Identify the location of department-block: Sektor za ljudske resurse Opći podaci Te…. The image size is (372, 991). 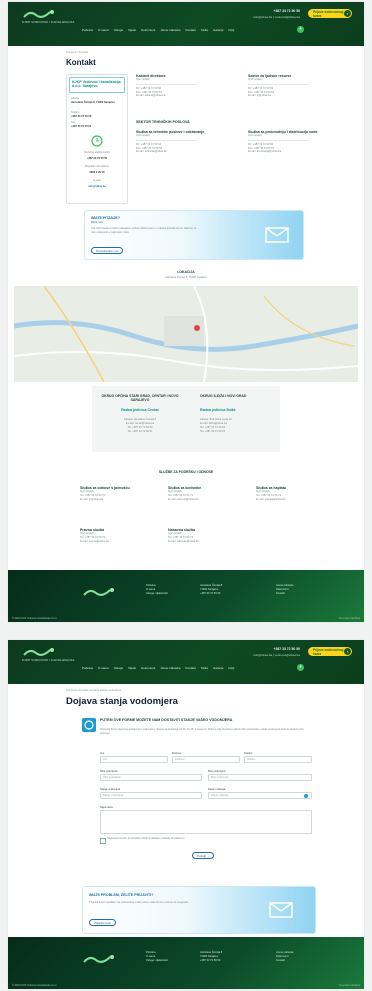
(281, 86).